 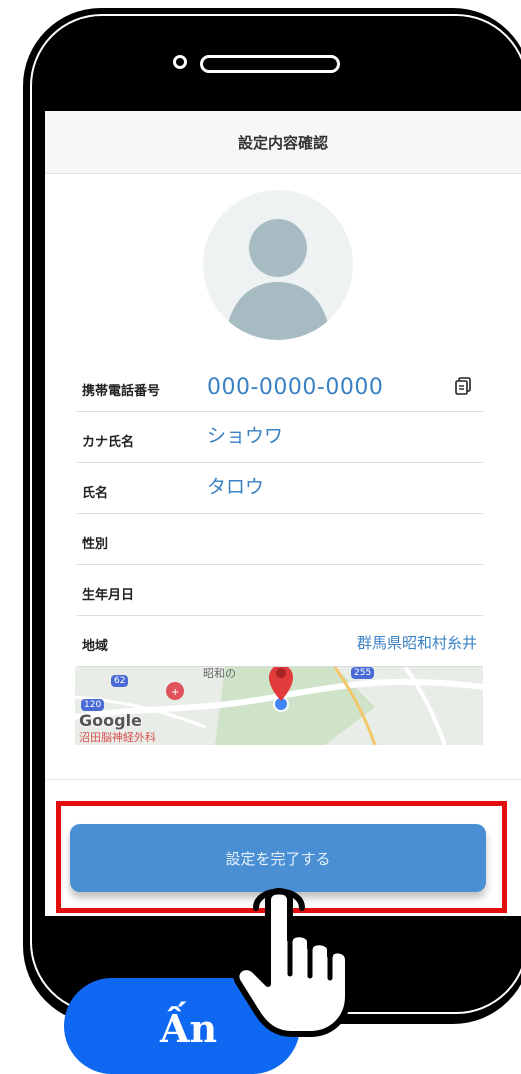 I want to click on gender-label: 性別, so click(x=95, y=544).